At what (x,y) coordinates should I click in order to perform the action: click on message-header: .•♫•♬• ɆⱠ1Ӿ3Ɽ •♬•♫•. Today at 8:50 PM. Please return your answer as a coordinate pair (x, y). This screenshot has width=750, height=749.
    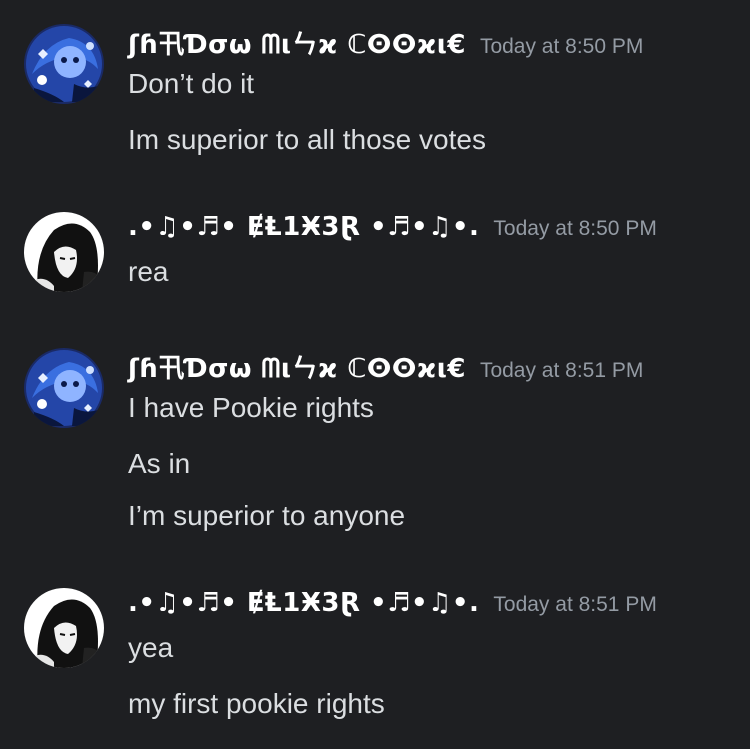
    Looking at the image, I should click on (392, 227).